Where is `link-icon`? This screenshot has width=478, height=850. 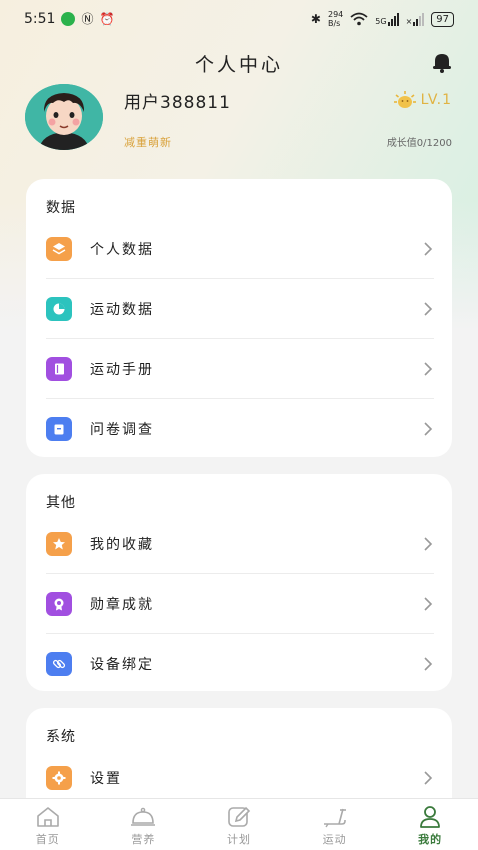
link-icon is located at coordinates (59, 664).